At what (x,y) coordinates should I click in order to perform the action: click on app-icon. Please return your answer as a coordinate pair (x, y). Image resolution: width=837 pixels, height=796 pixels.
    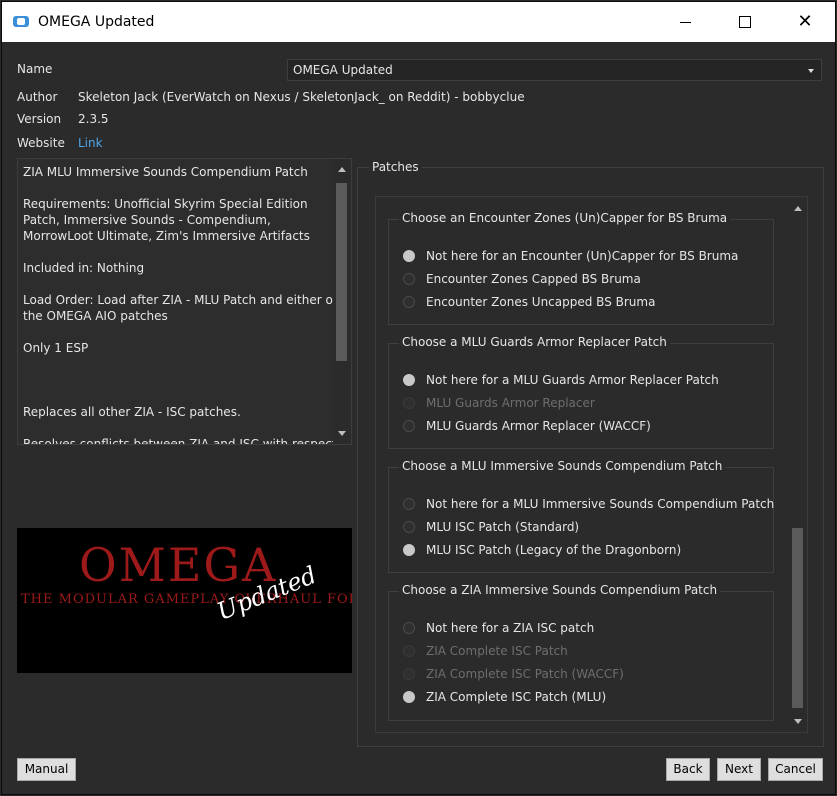
    Looking at the image, I should click on (21, 21).